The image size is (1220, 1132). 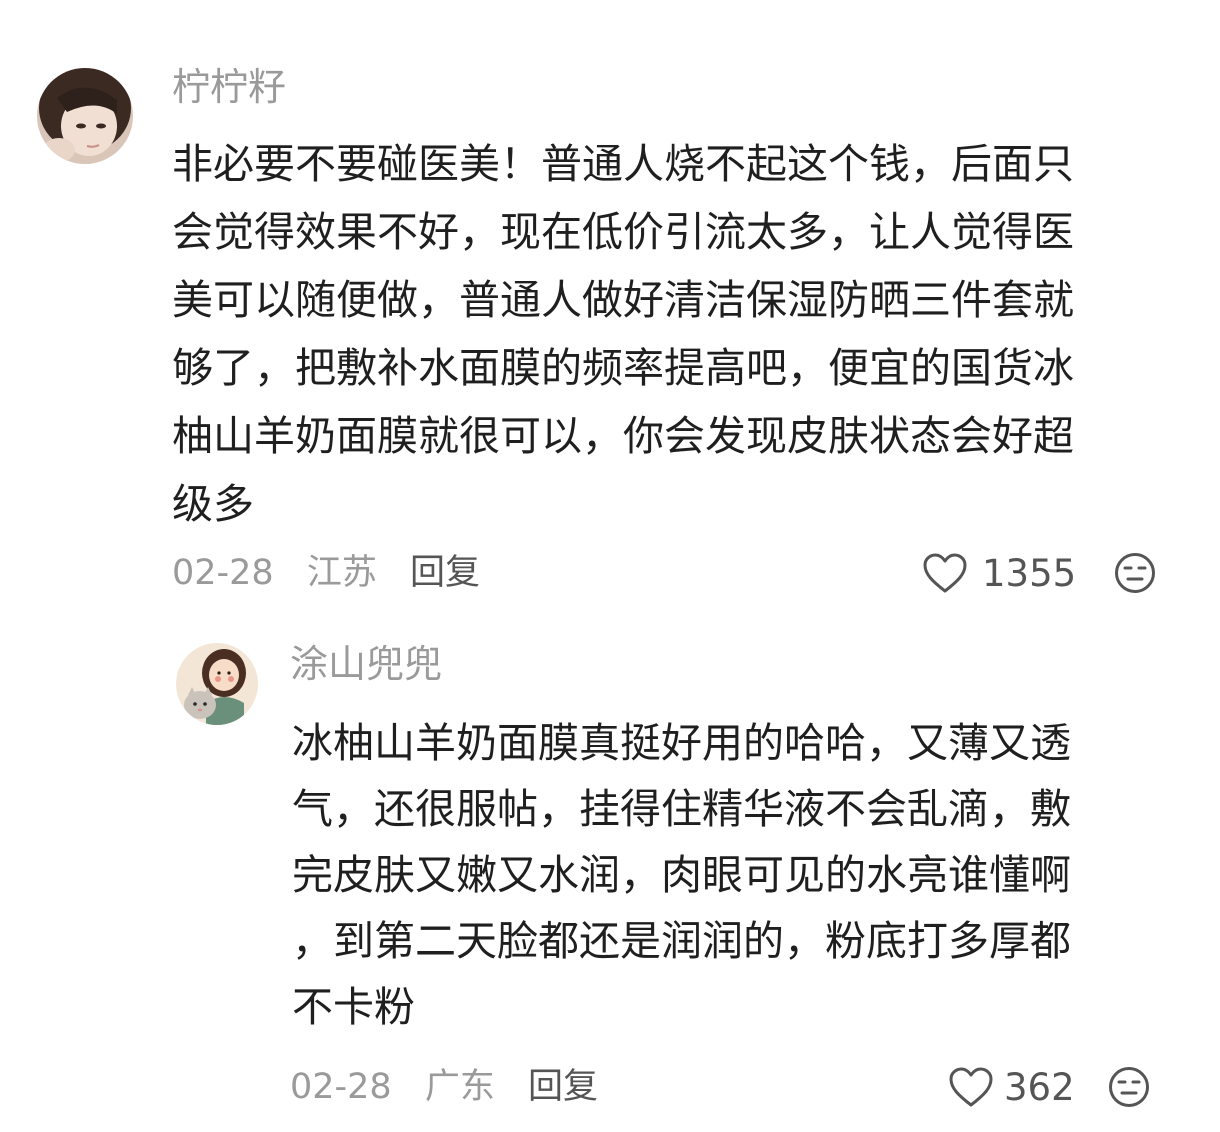 I want to click on avatar-illustration, so click(x=217, y=684).